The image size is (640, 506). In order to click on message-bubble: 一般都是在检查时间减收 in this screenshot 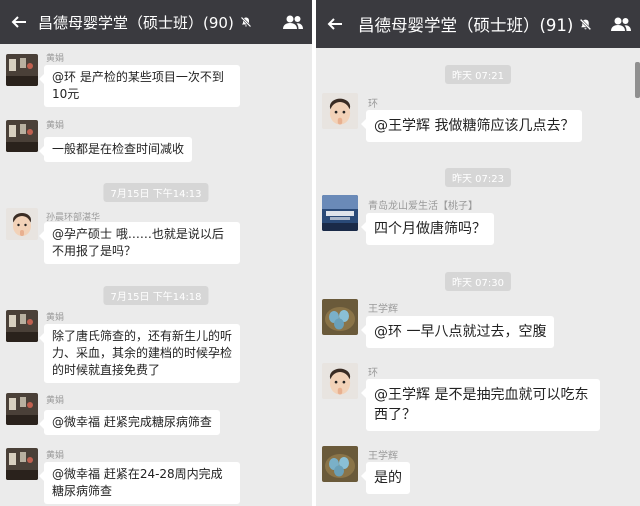, I will do `click(115, 149)`.